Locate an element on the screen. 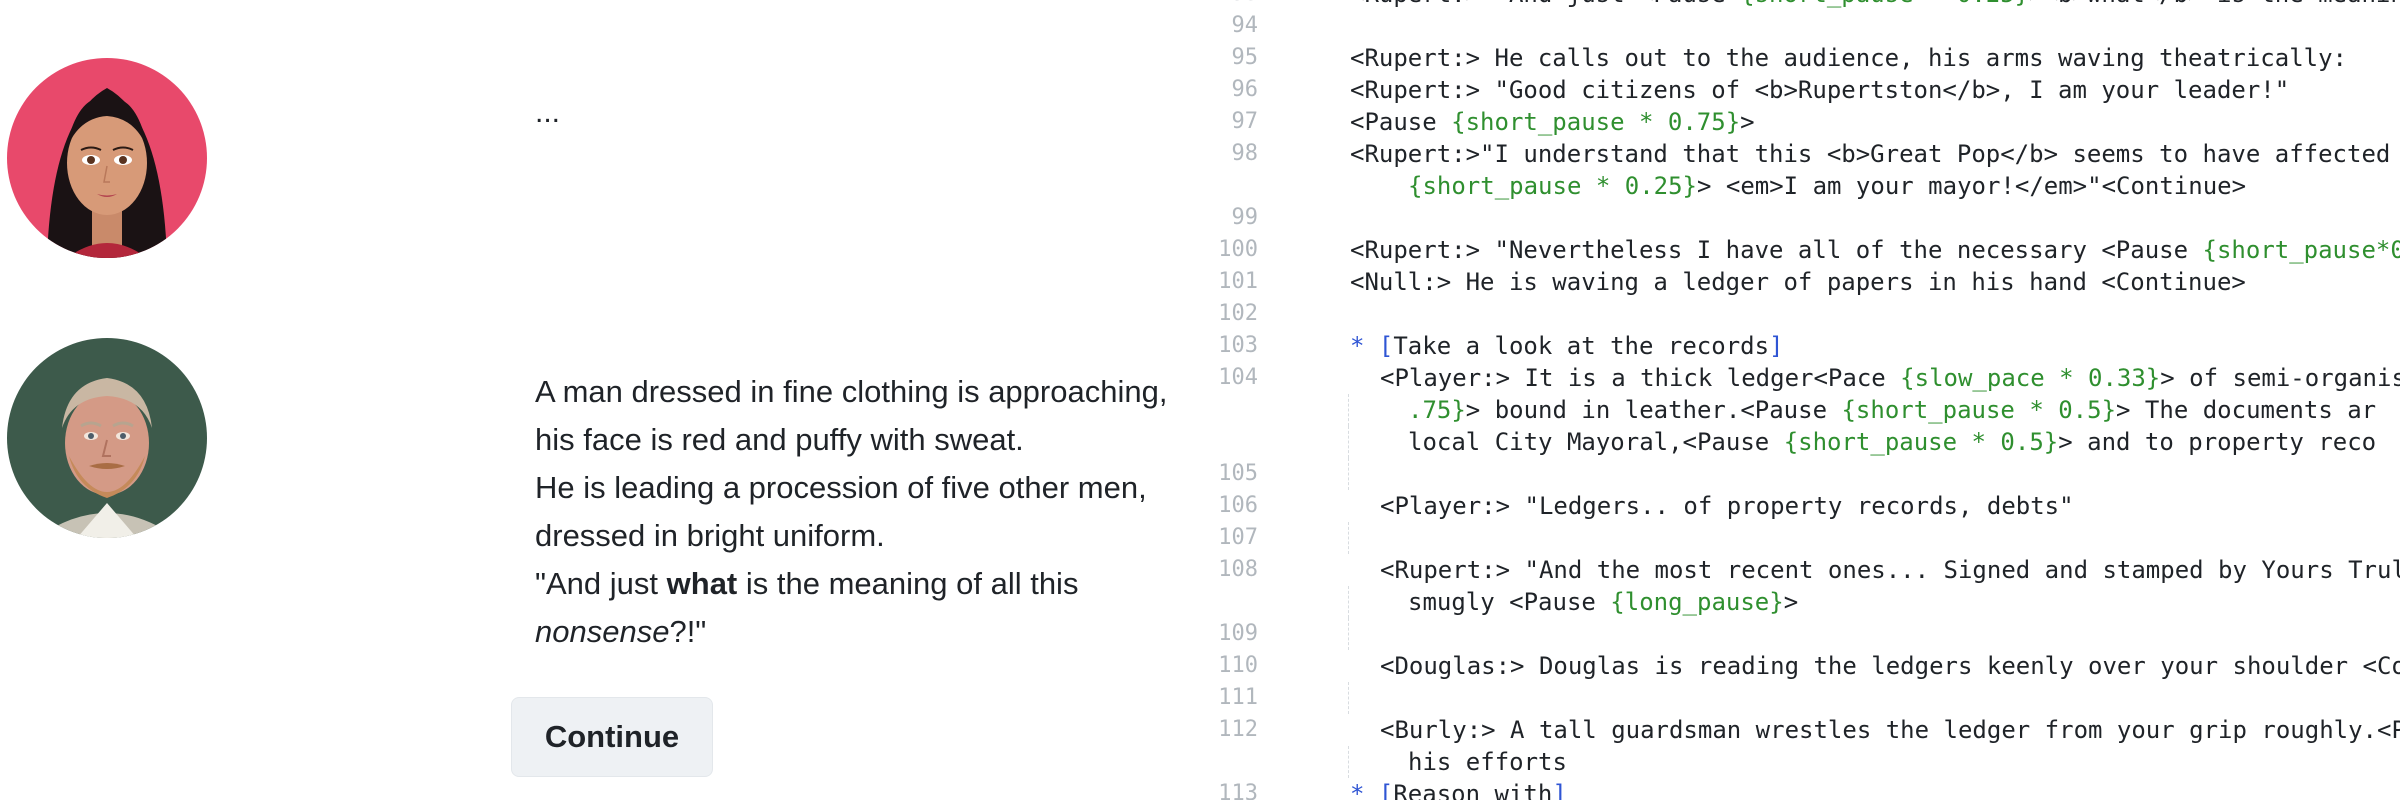 This screenshot has width=2400, height=800. code-line: smugly <Pause {long_pause}> is located at coordinates (1800, 602).